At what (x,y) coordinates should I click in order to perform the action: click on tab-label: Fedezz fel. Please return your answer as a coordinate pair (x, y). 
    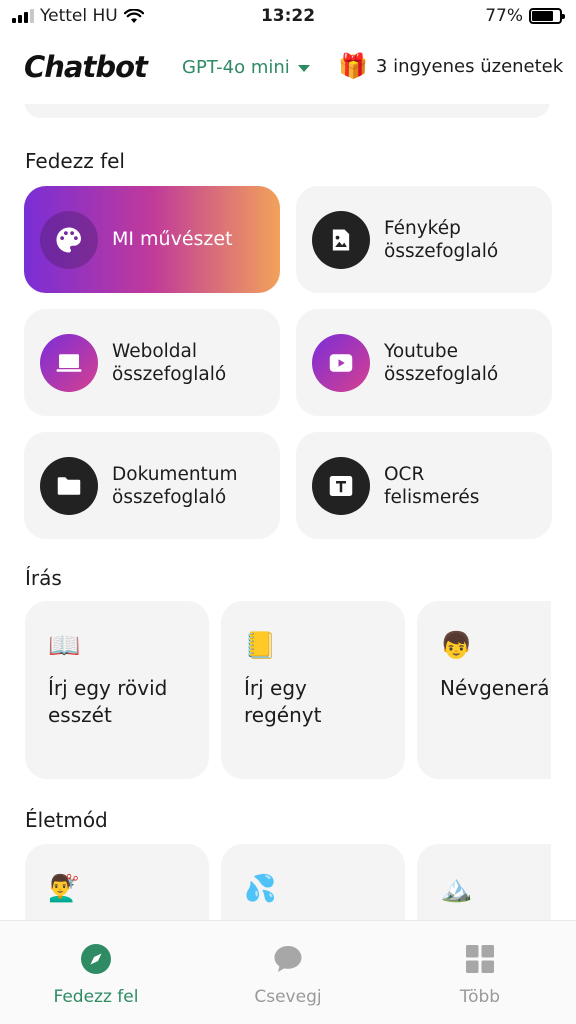
    Looking at the image, I should click on (96, 997).